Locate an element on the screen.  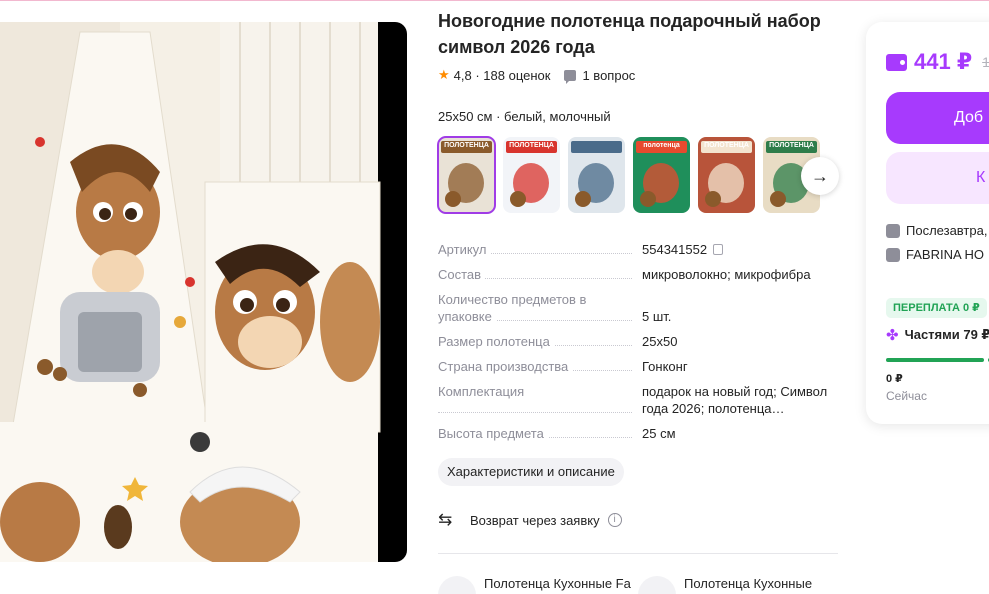
related-product-label: Полотенца Кухонные is located at coordinates (748, 583).